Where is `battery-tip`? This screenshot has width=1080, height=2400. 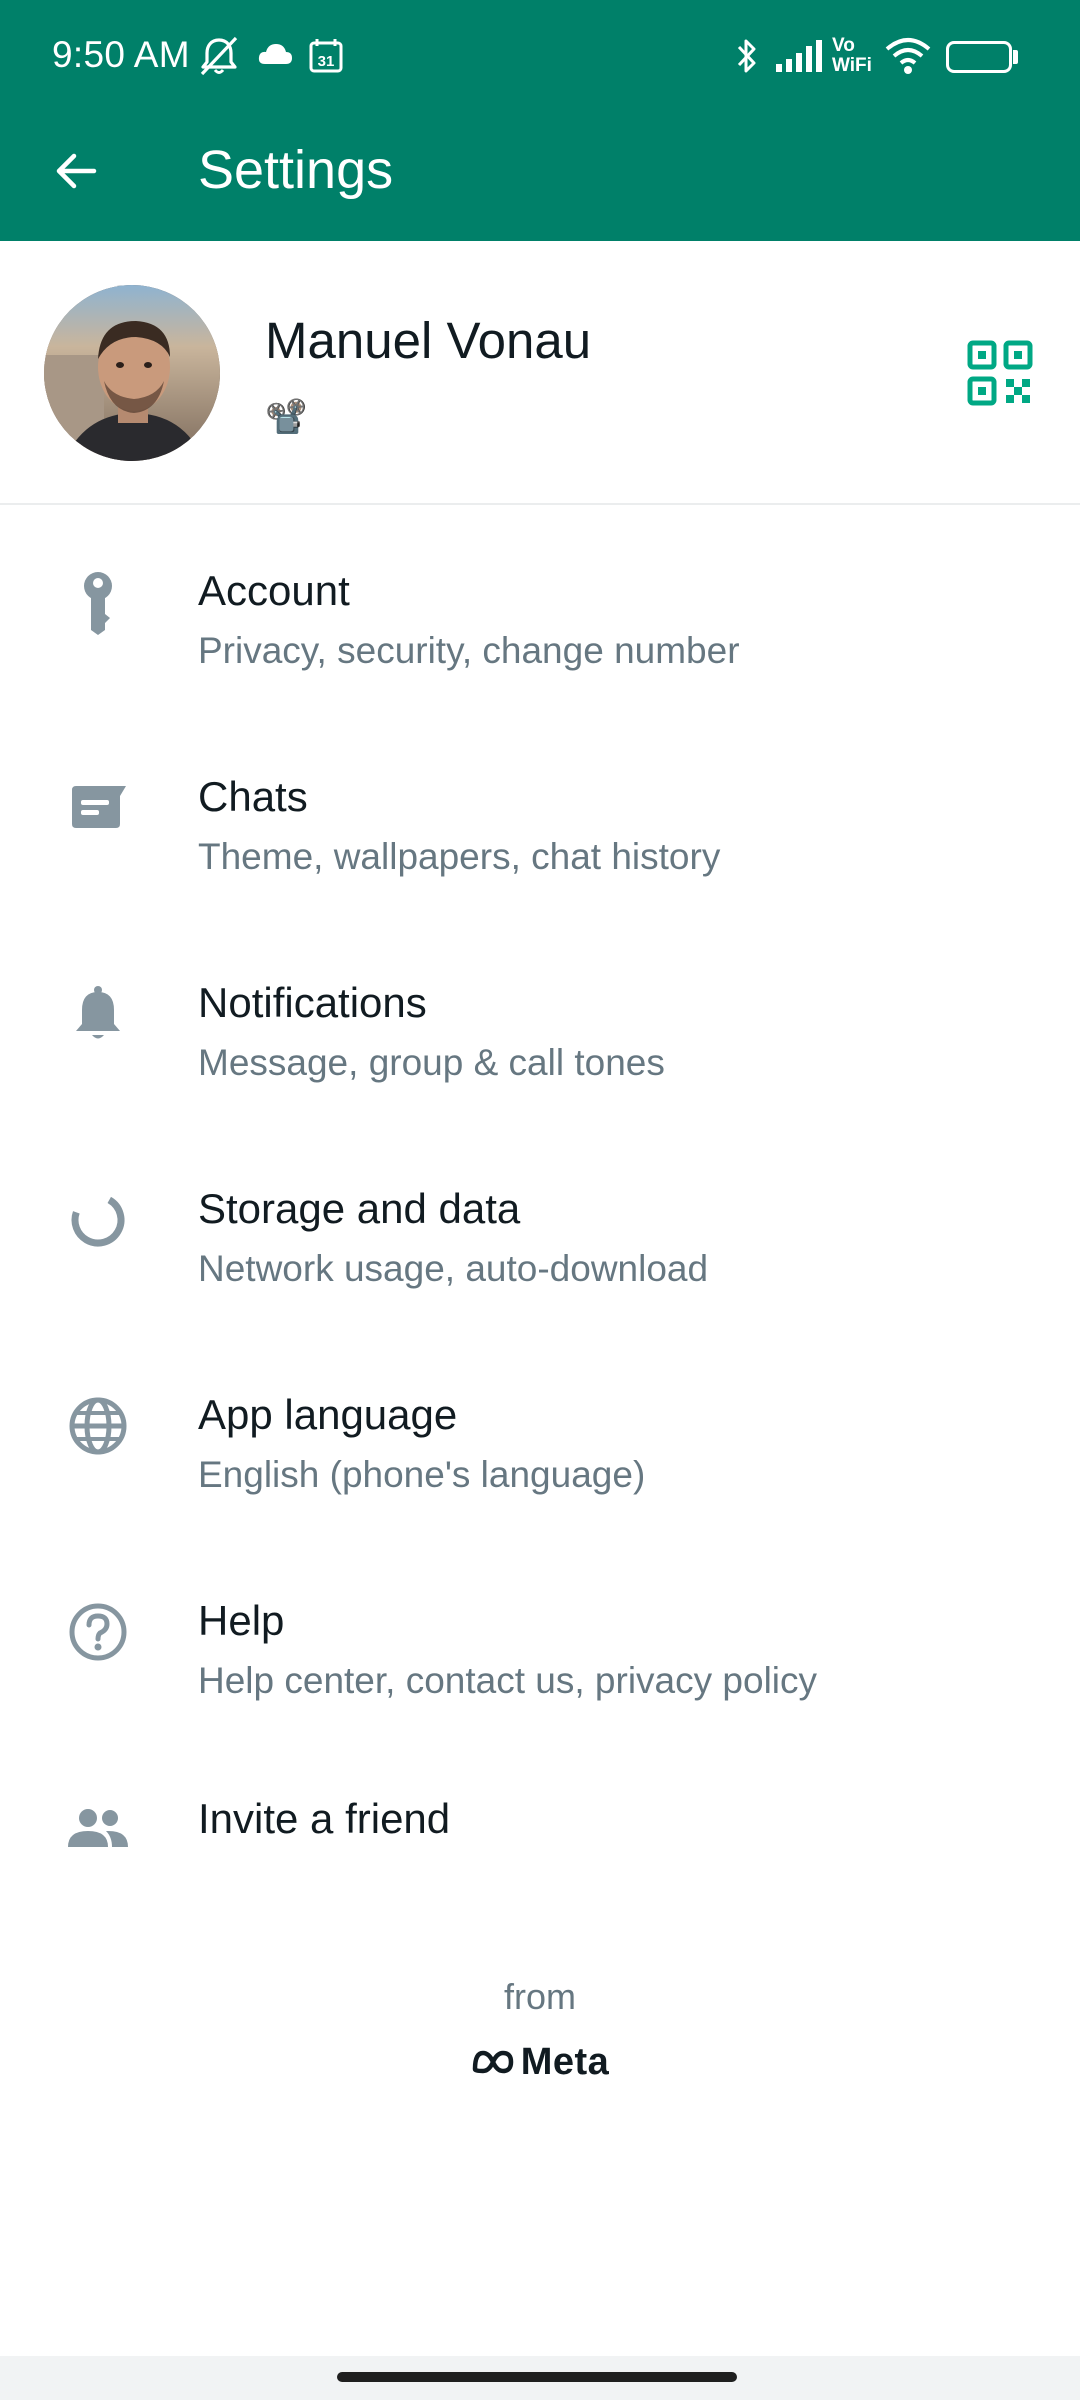
battery-tip is located at coordinates (1015, 57).